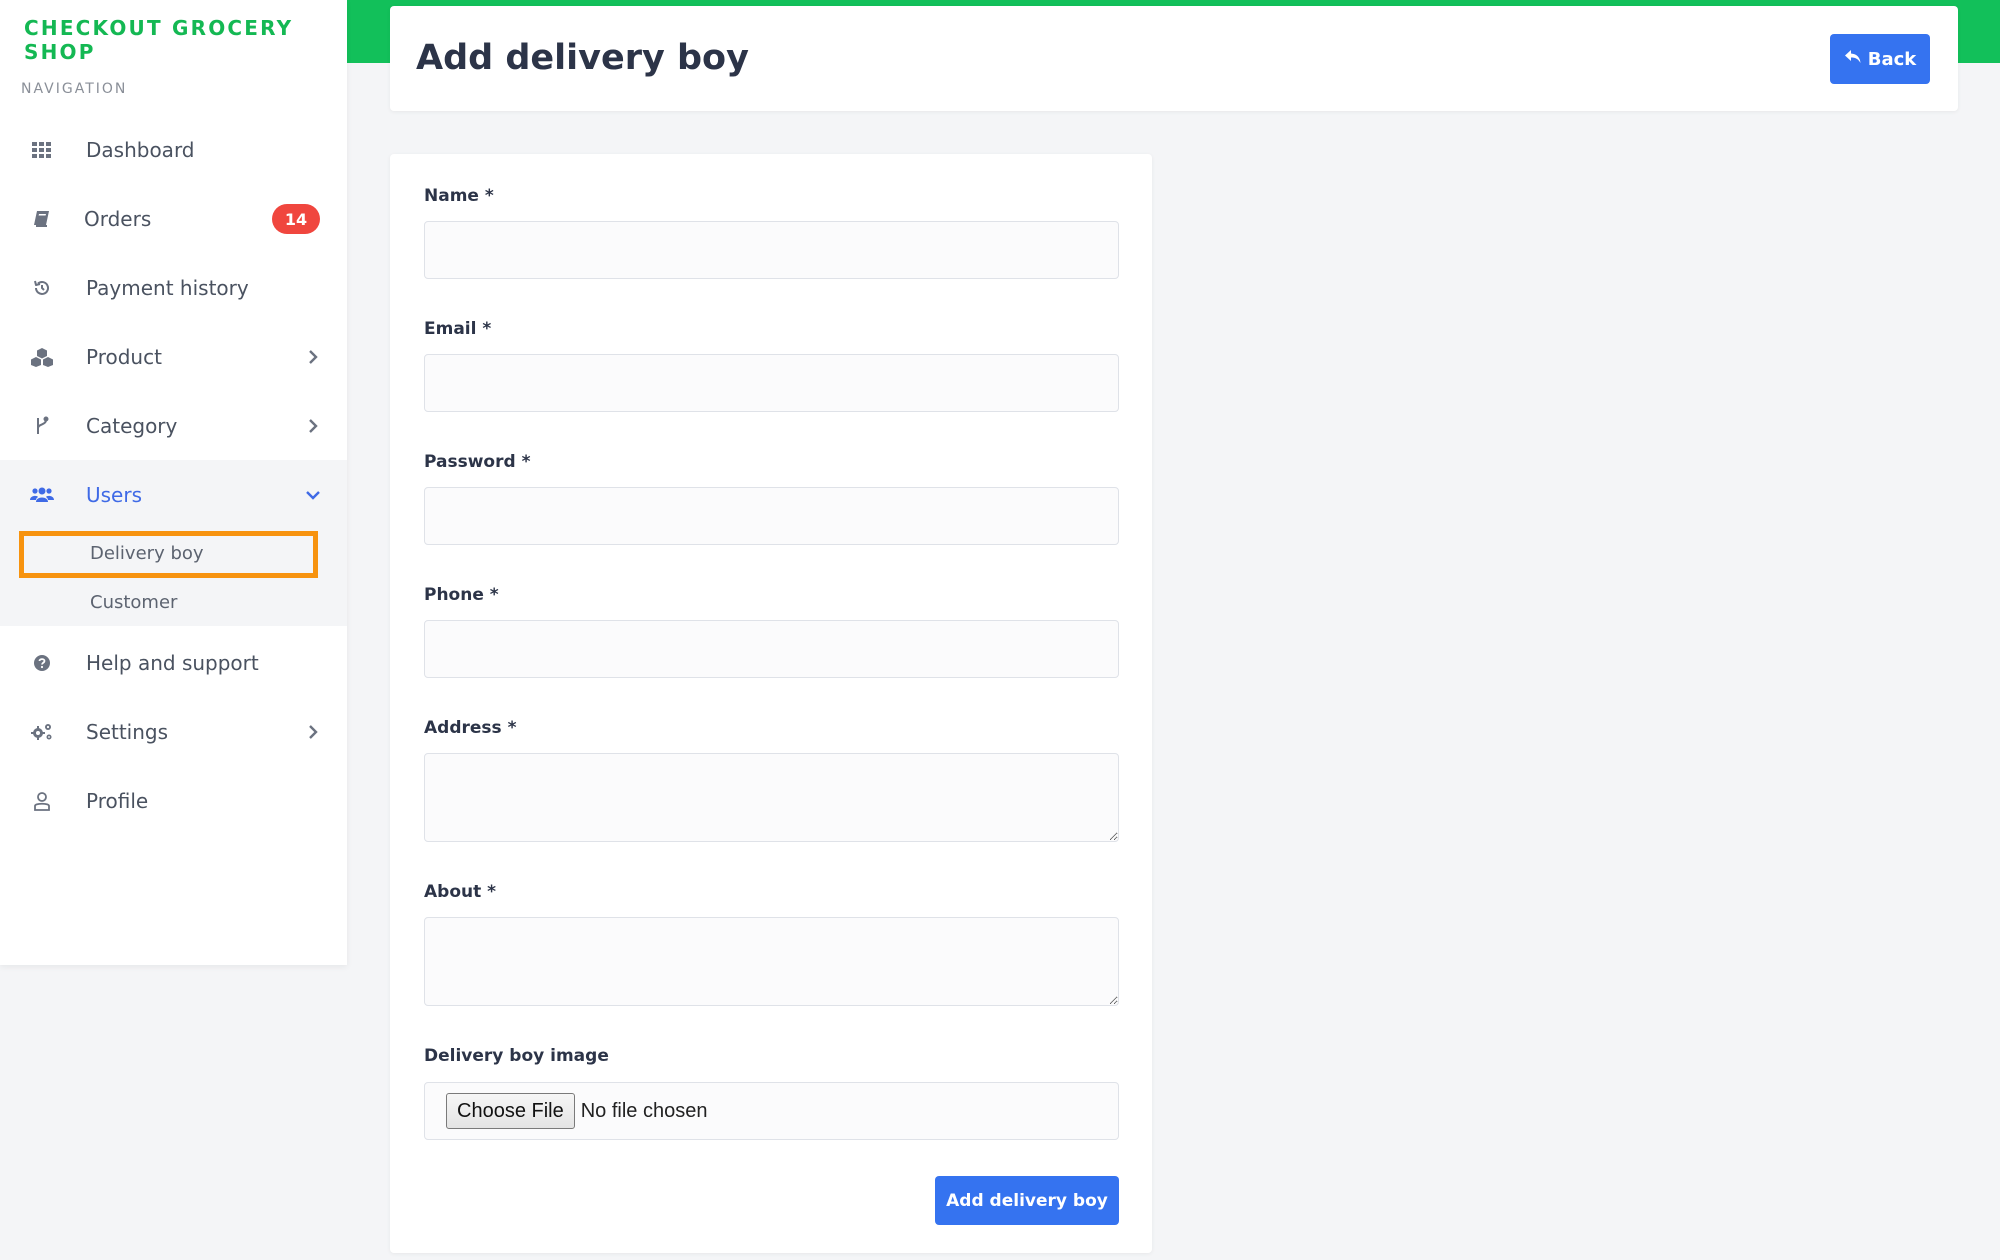 This screenshot has width=2000, height=1260. Describe the element at coordinates (118, 219) in the screenshot. I see `sidebar-item-label: Orders` at that location.